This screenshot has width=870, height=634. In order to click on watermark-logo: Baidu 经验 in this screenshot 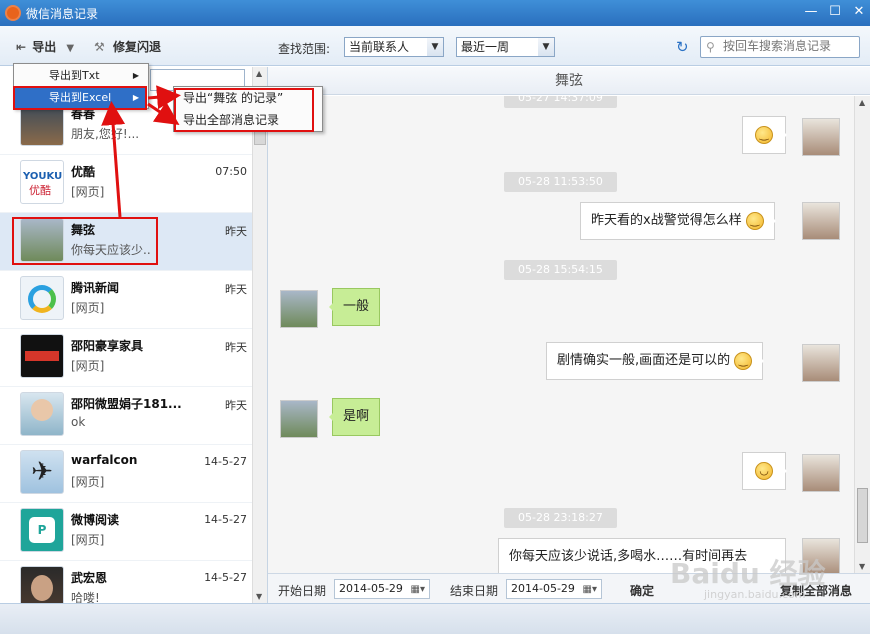, I will do `click(748, 573)`.